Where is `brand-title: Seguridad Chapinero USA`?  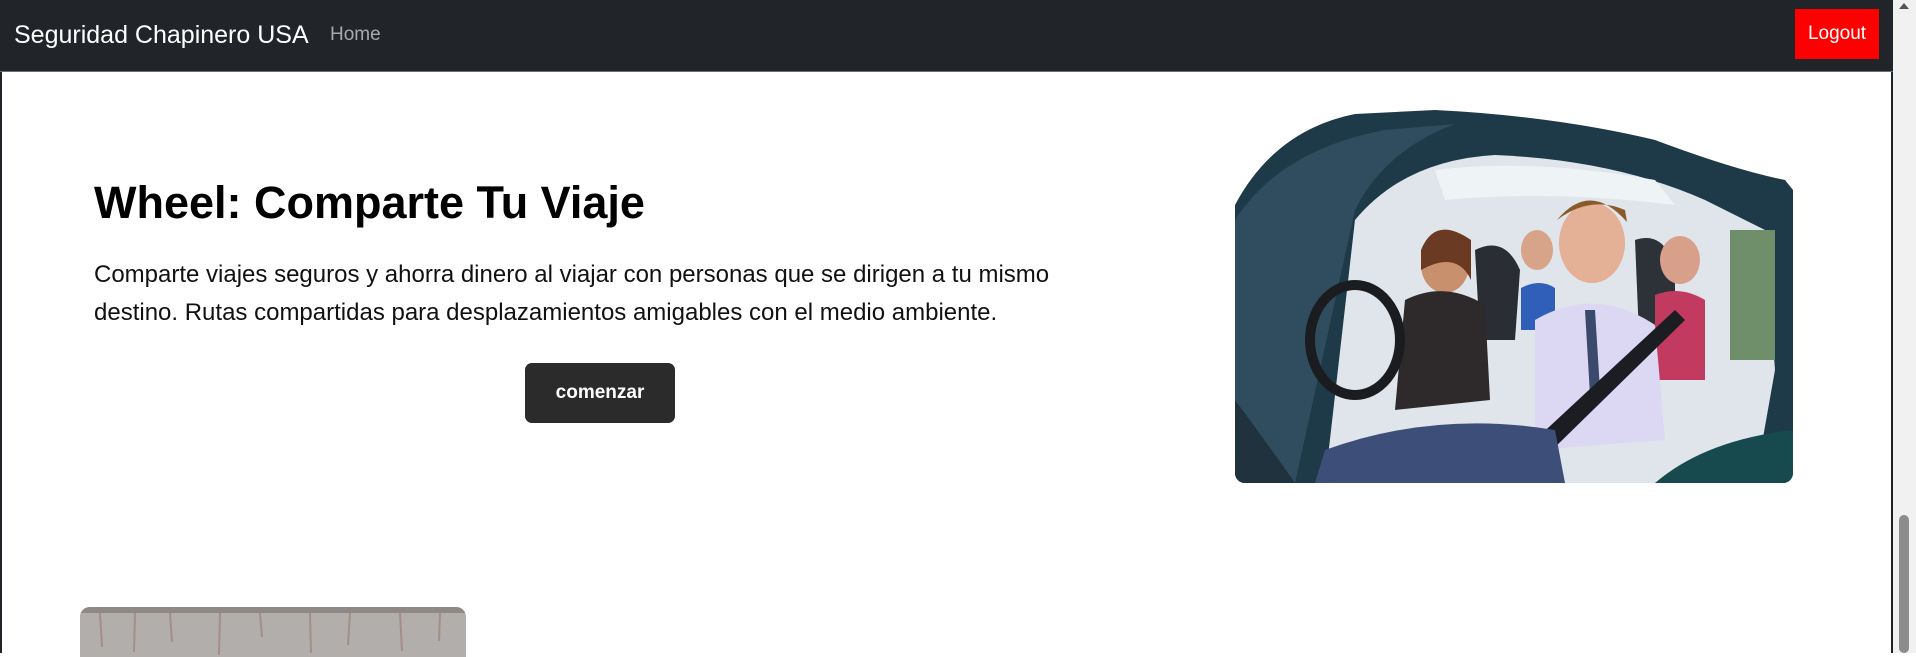 brand-title: Seguridad Chapinero USA is located at coordinates (161, 35).